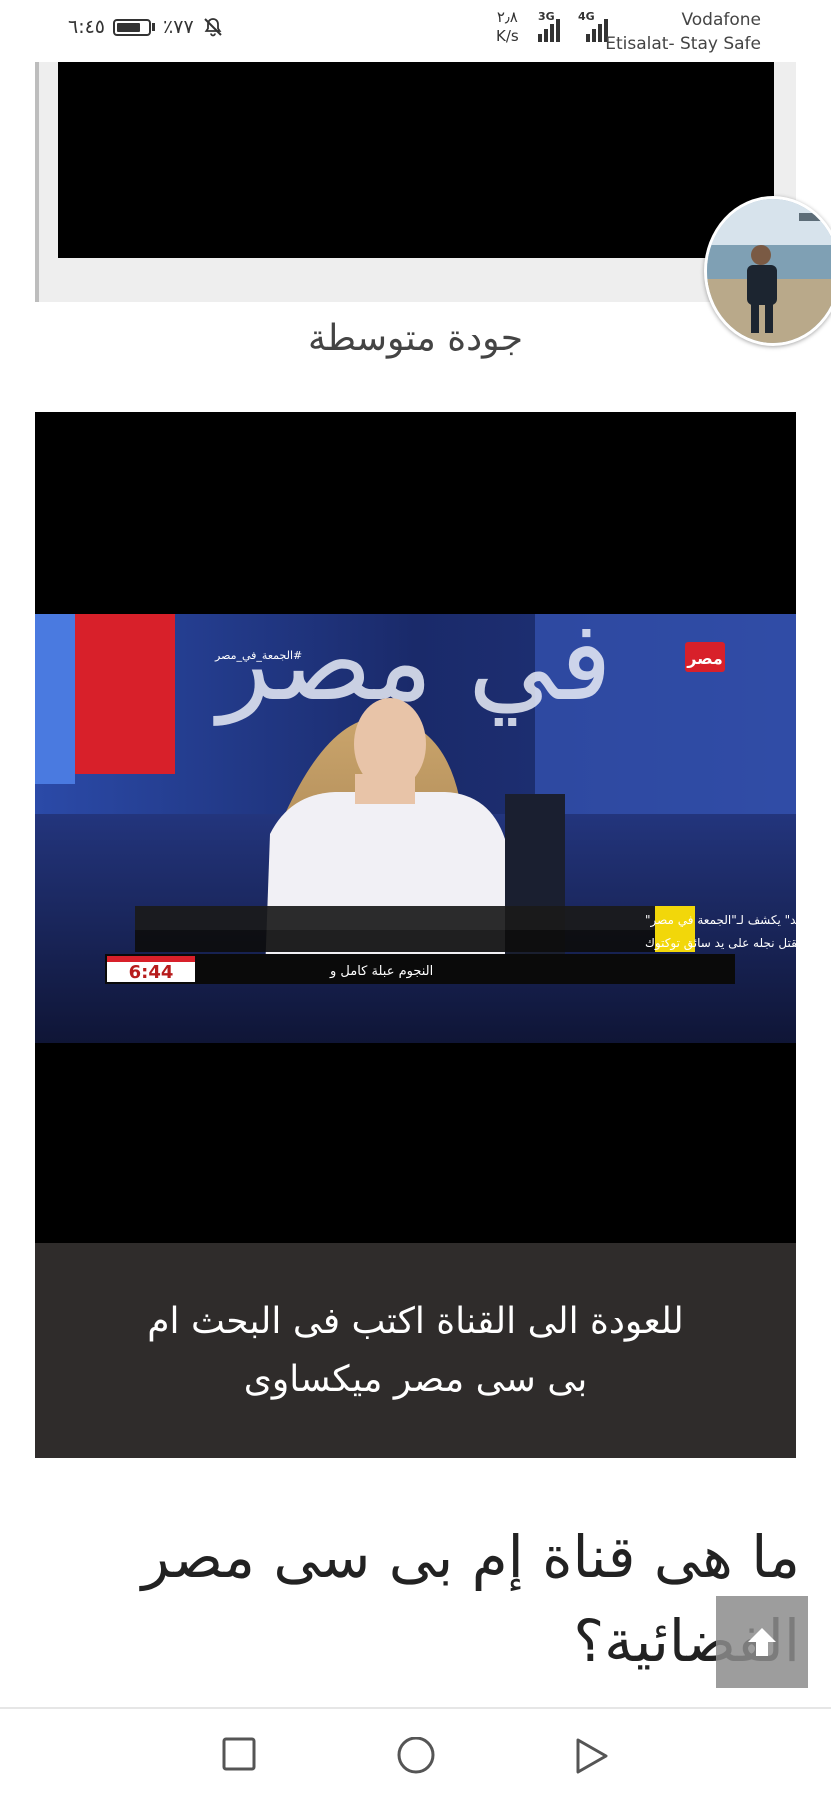 The height and width of the screenshot is (1802, 831). Describe the element at coordinates (87, 27) in the screenshot. I see `clock: ٦:٤٥` at that location.